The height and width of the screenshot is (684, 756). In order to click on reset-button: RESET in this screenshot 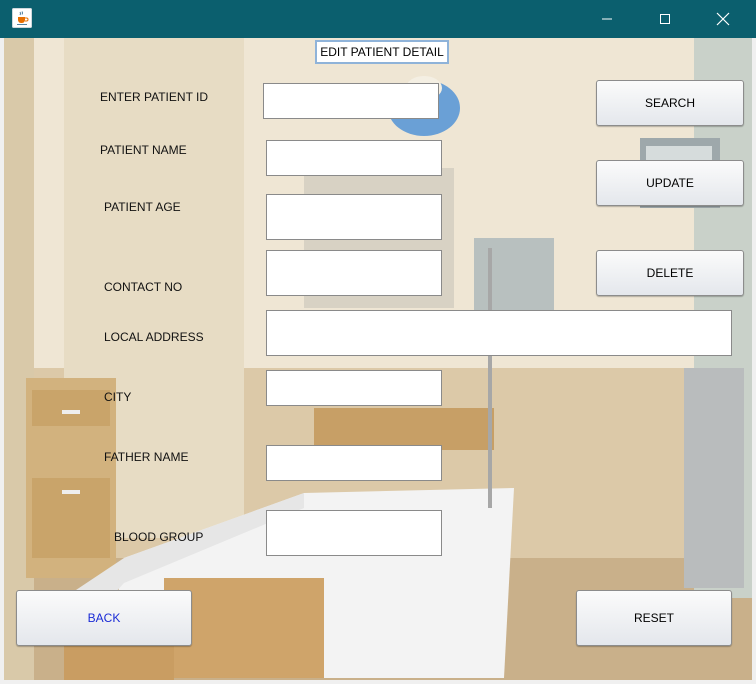, I will do `click(654, 618)`.